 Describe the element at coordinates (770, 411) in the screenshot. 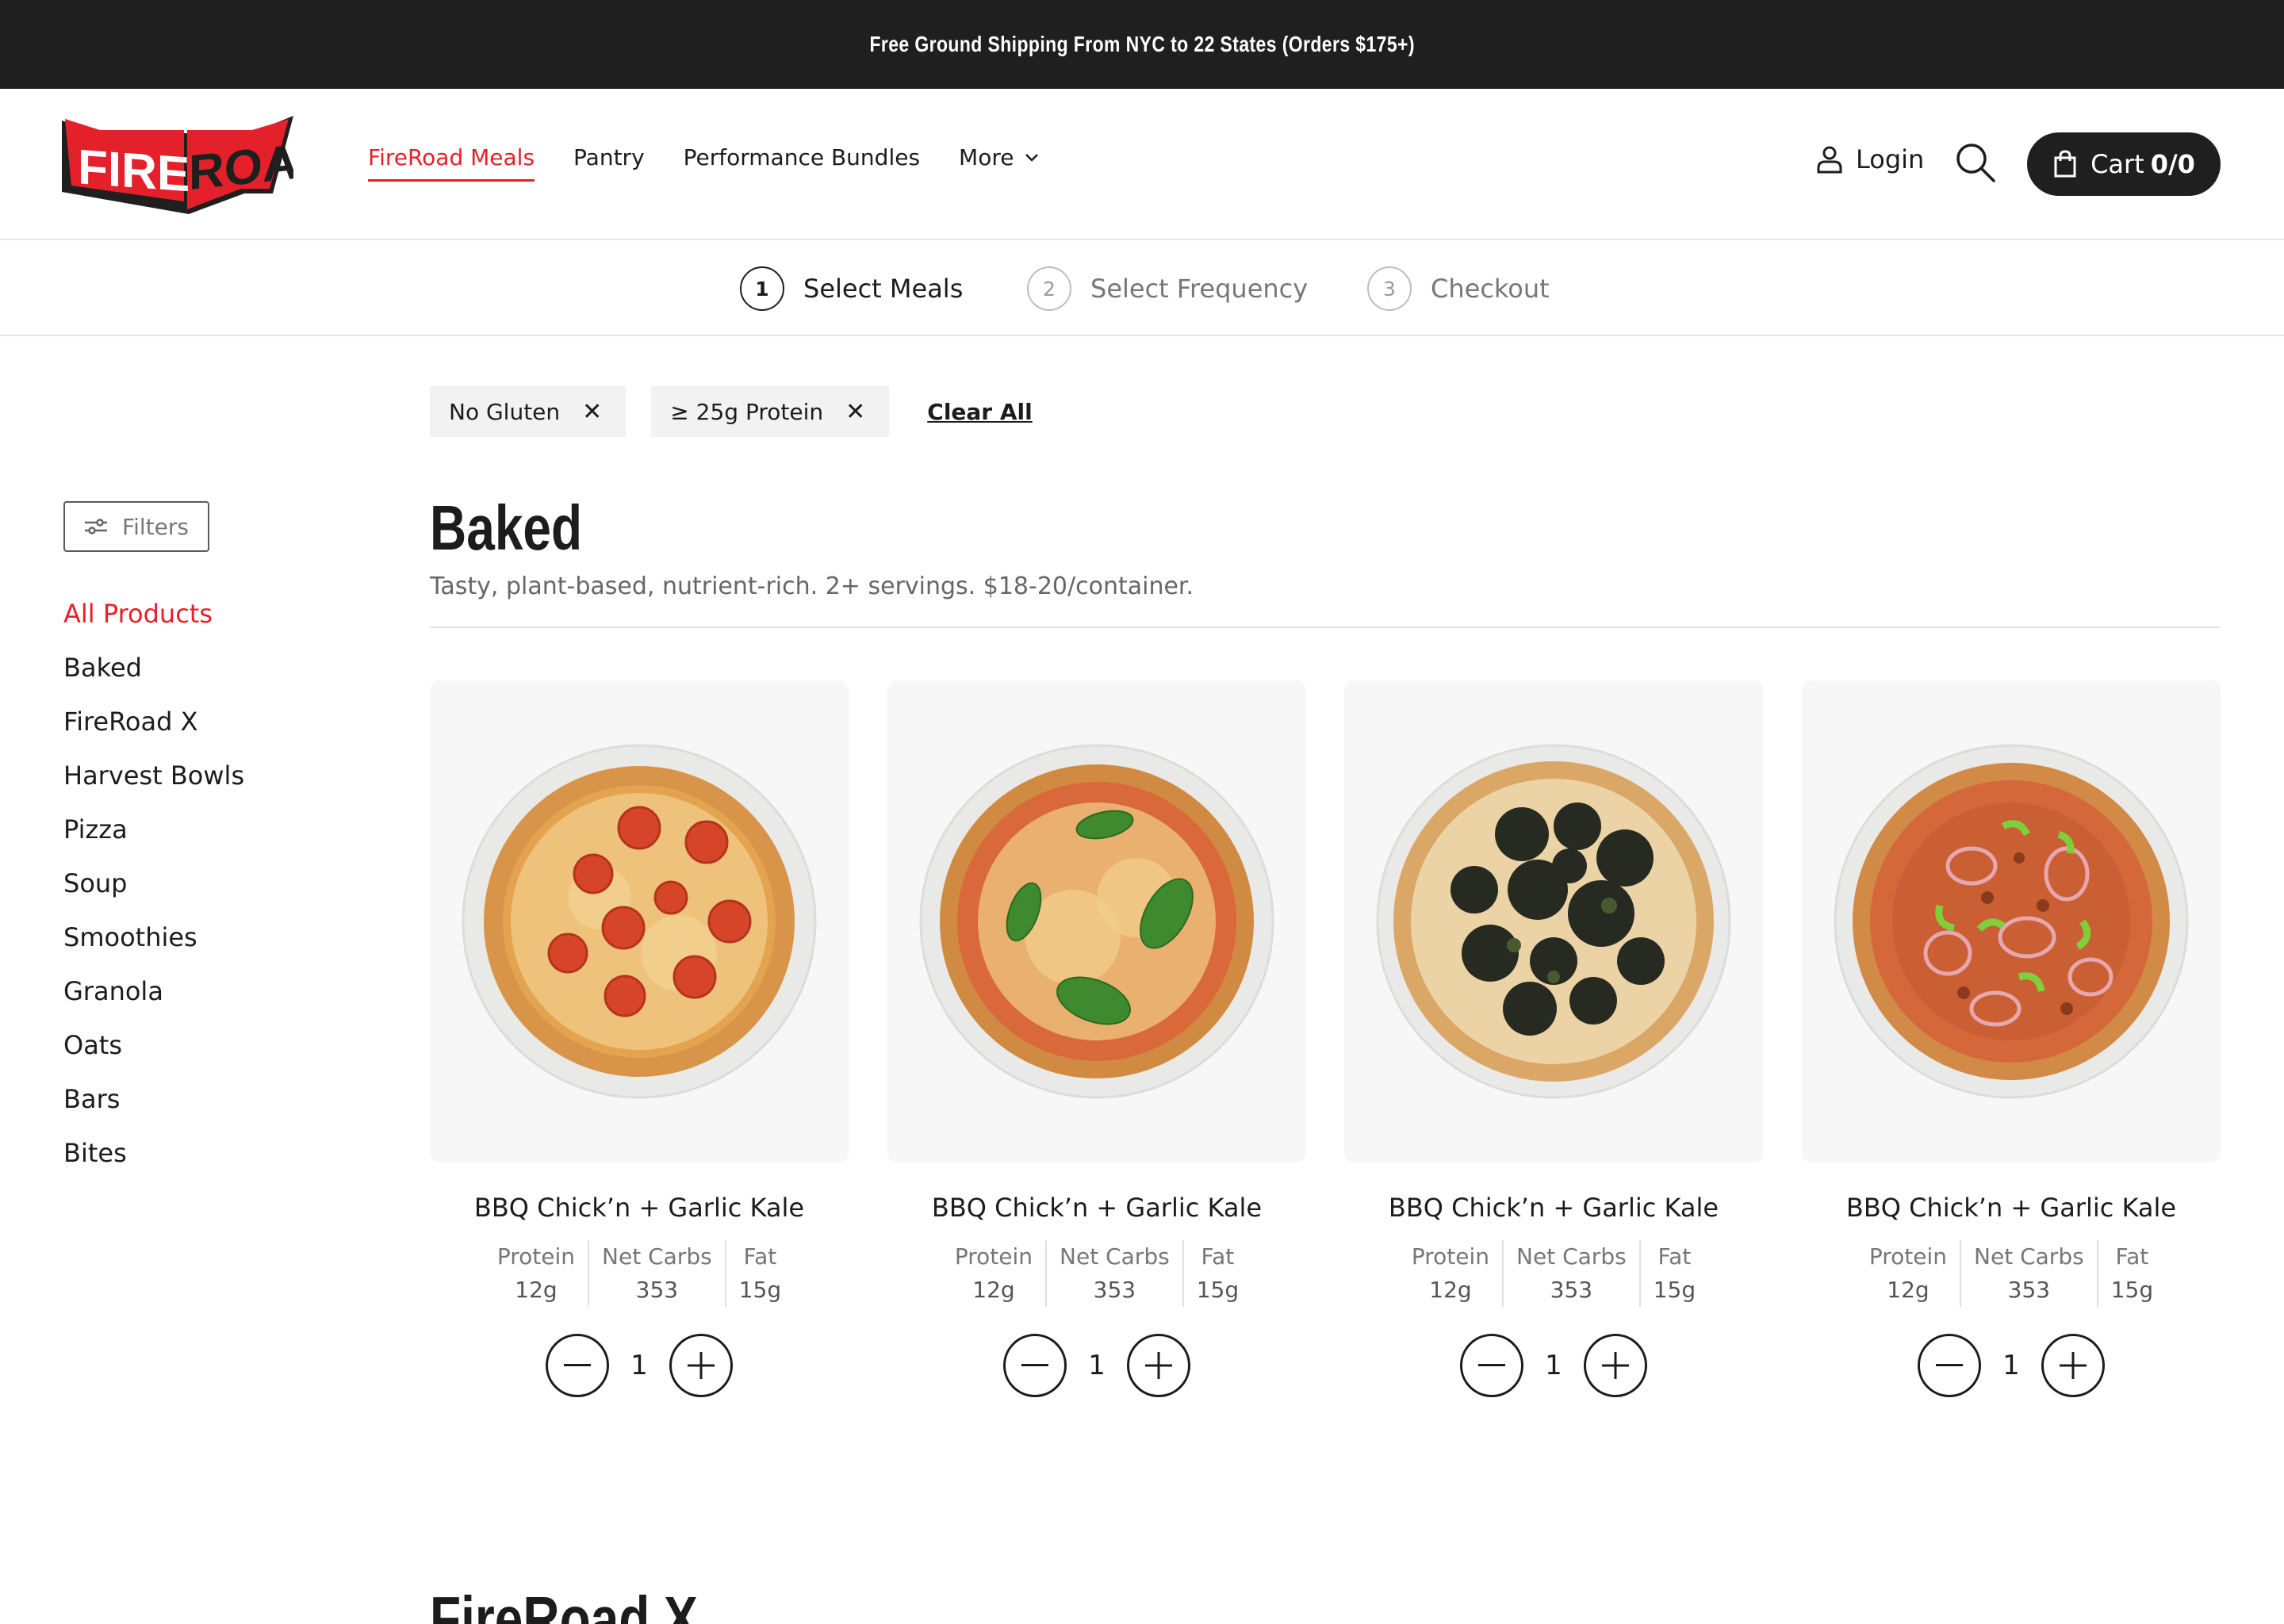

I see `filter-chip-protein: ≥ 25g Protein ✕` at that location.